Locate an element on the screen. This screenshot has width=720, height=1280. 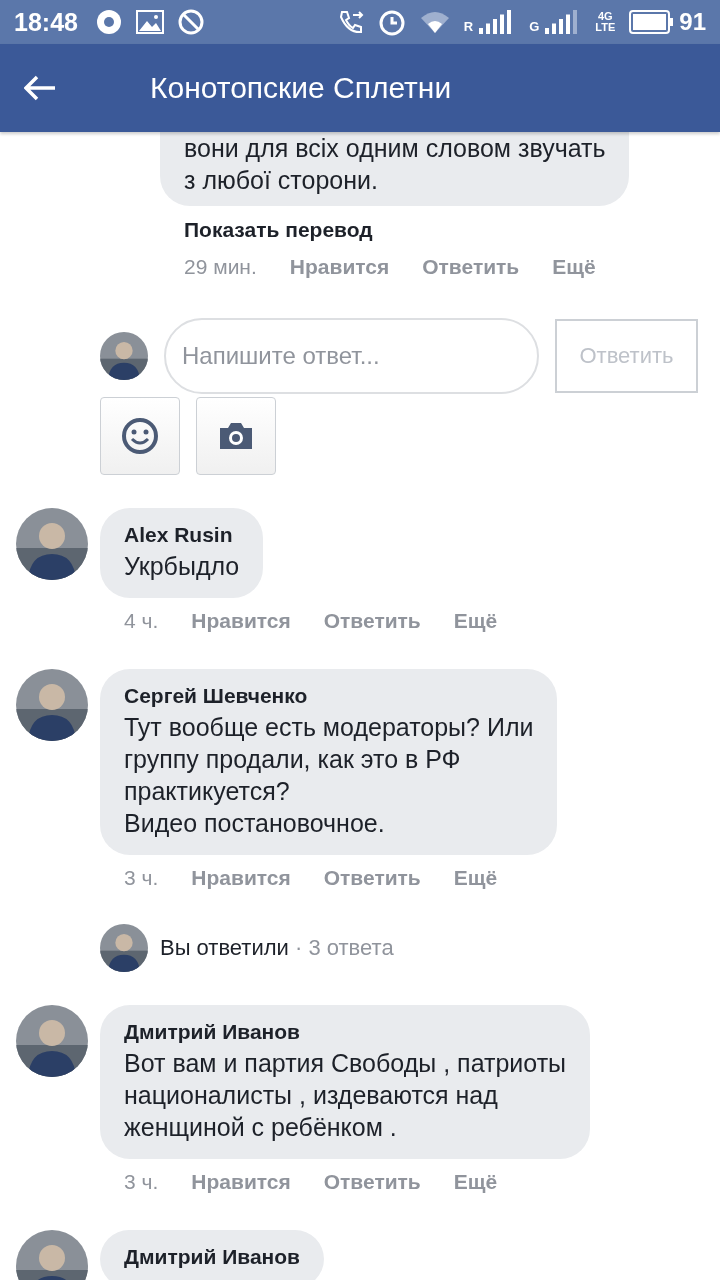
comment-text: Тут вообще есть модераторы? Или группу продали, как это в РФ практикуется? Видео постановочное. is located at coordinates (329, 775).